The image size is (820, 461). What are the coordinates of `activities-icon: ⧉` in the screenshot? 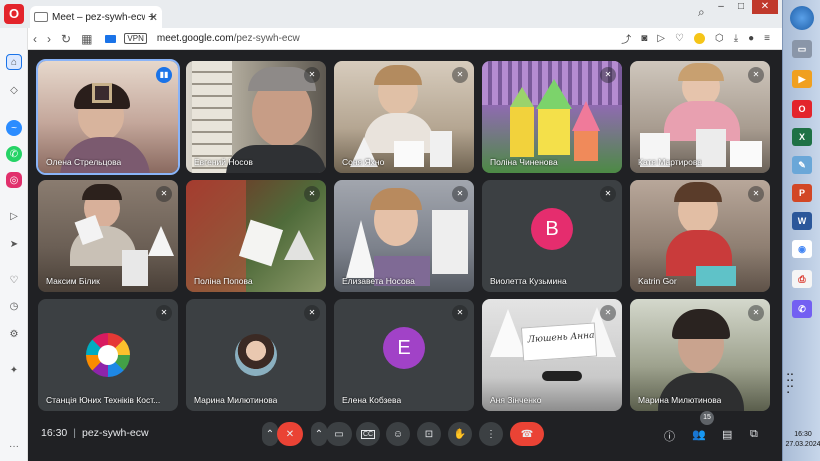 It's located at (754, 434).